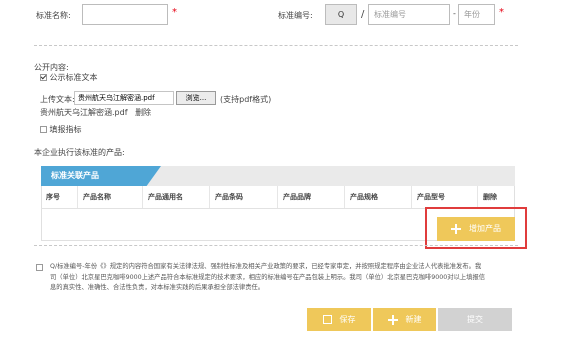  What do you see at coordinates (476, 14) in the screenshot?
I see `year-input: 年份` at bounding box center [476, 14].